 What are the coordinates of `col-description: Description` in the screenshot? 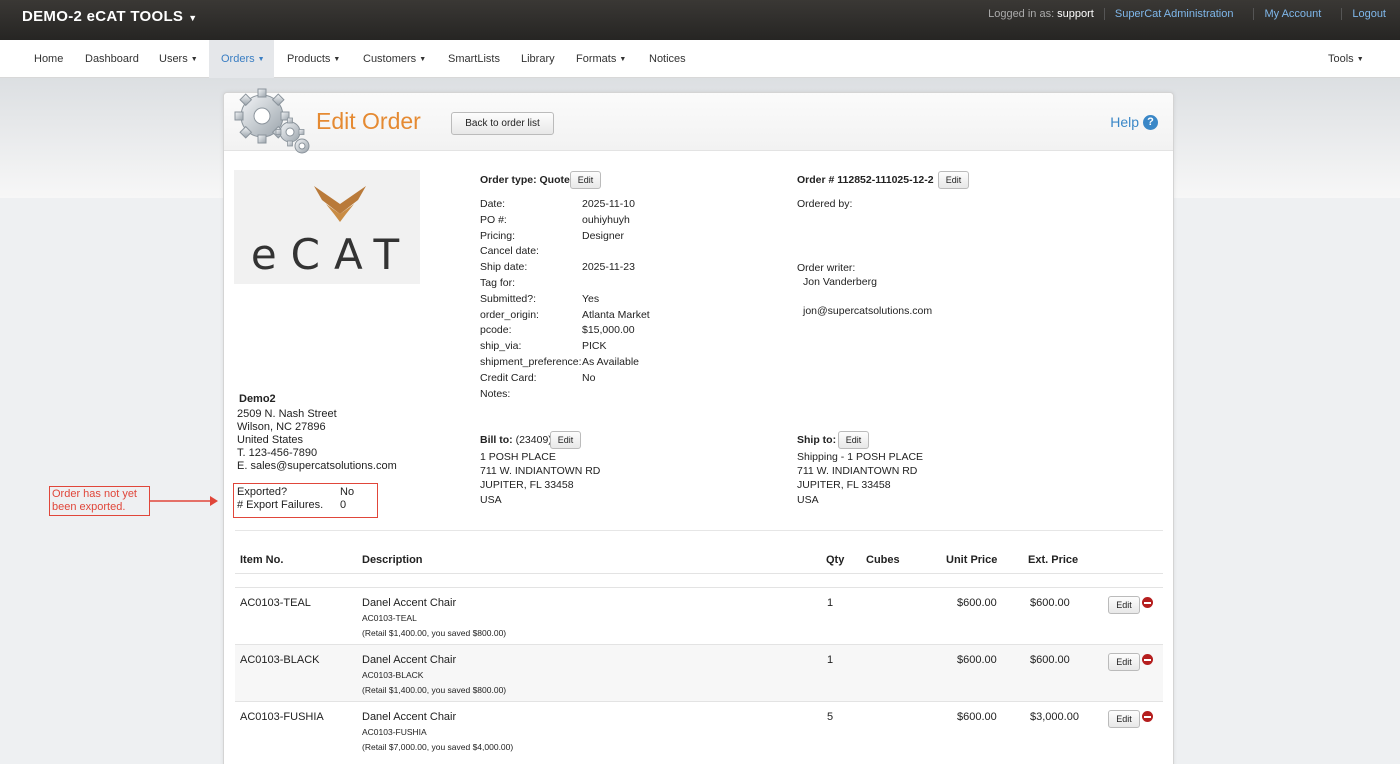 It's located at (392, 560).